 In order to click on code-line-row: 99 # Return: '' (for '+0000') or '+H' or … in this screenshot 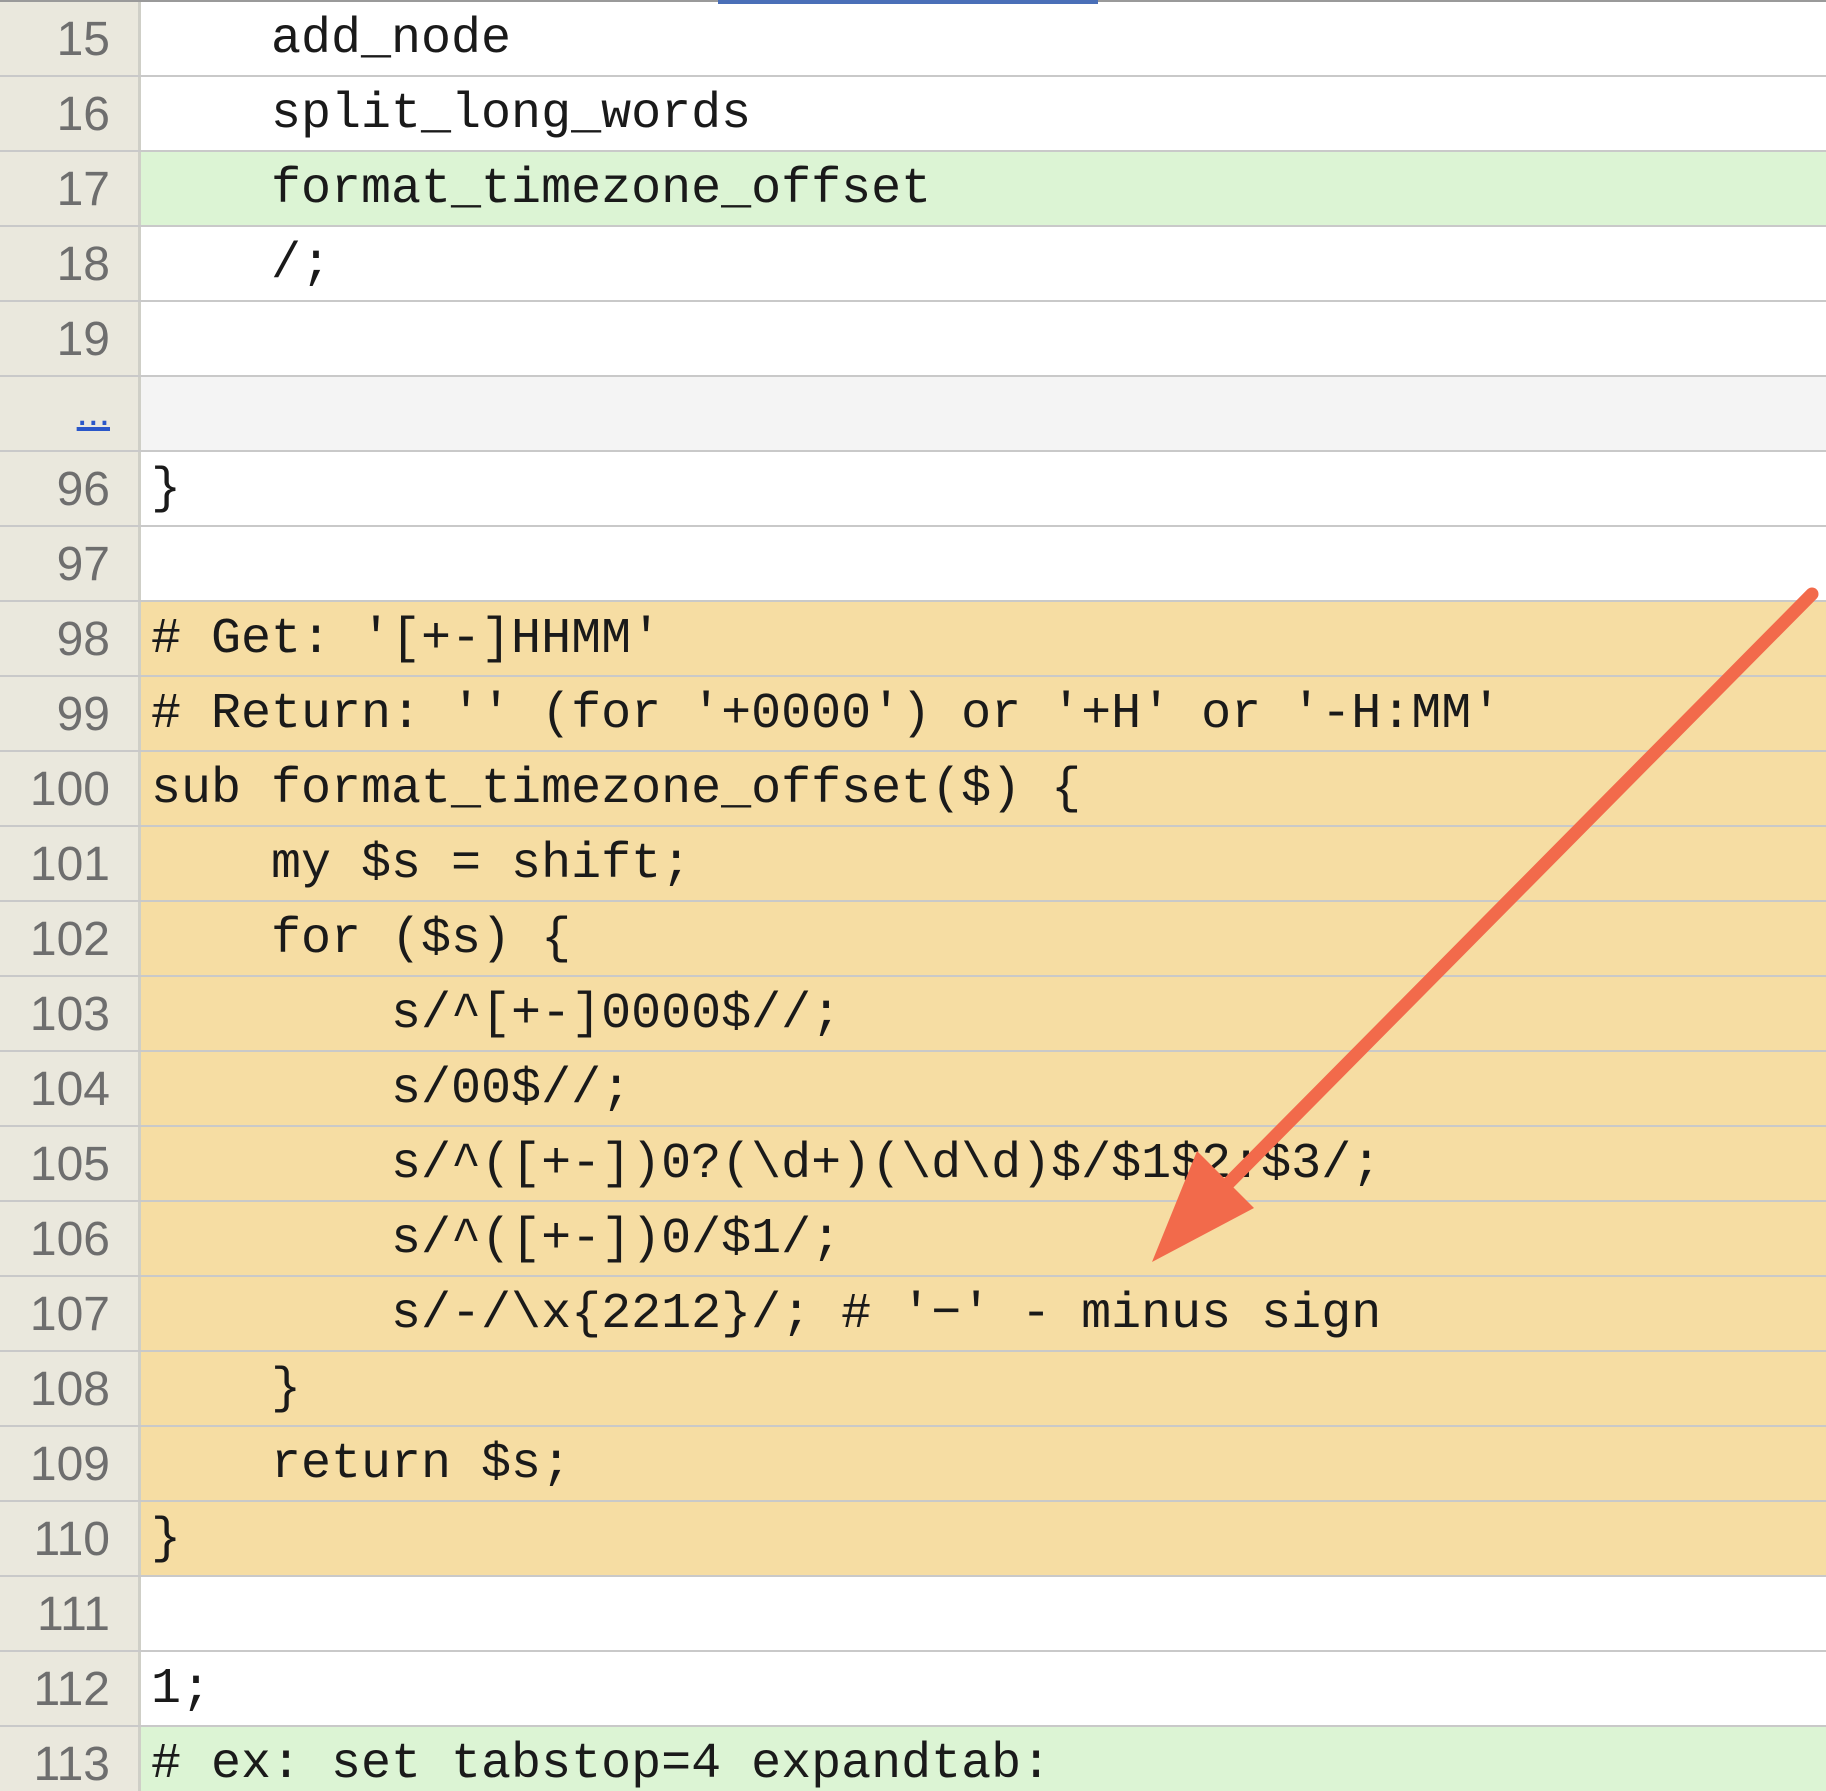, I will do `click(913, 714)`.